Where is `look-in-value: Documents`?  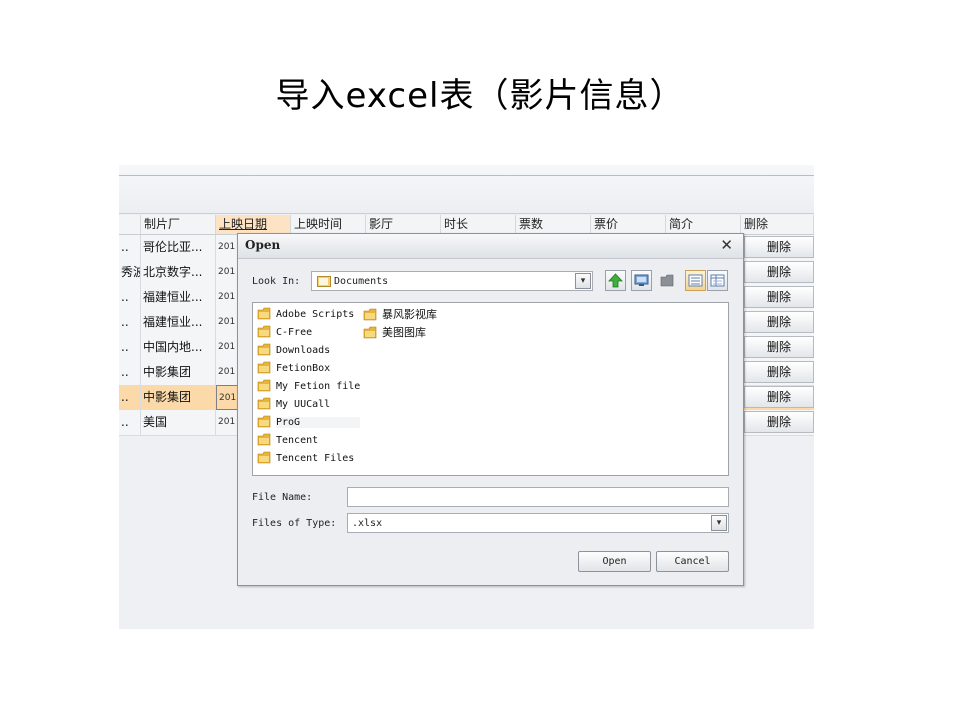
look-in-value: Documents is located at coordinates (361, 281).